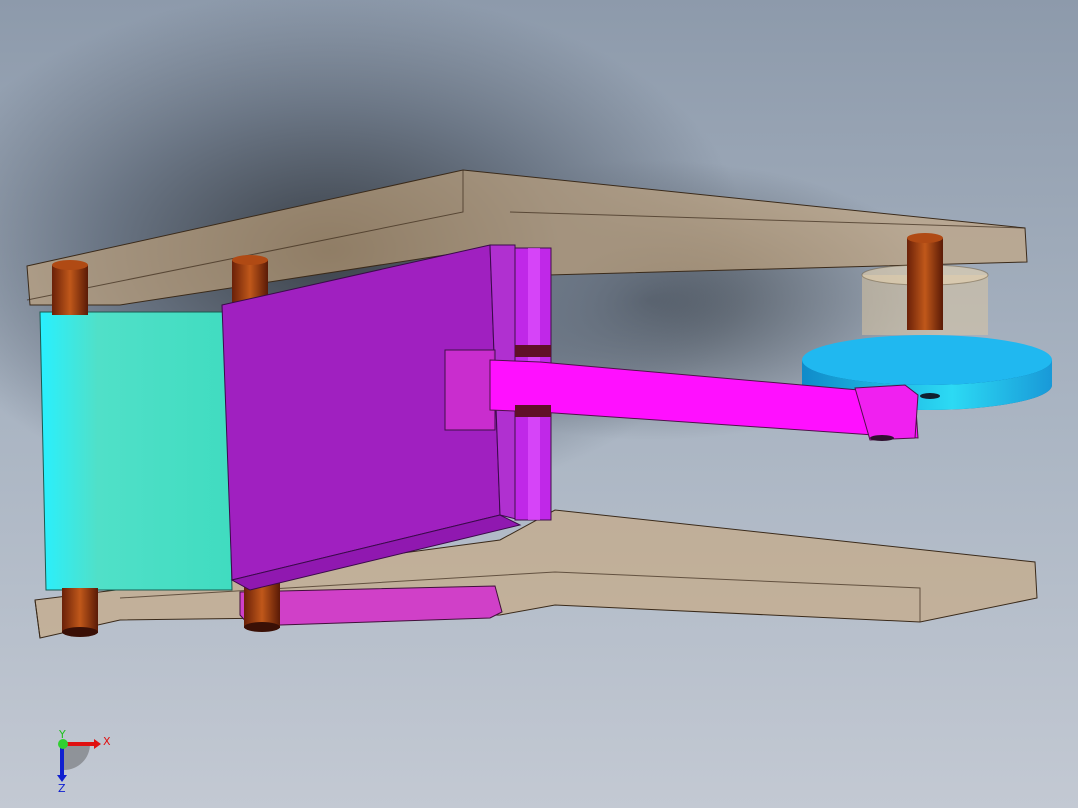  I want to click on view-triad: X Y Z, so click(84, 761).